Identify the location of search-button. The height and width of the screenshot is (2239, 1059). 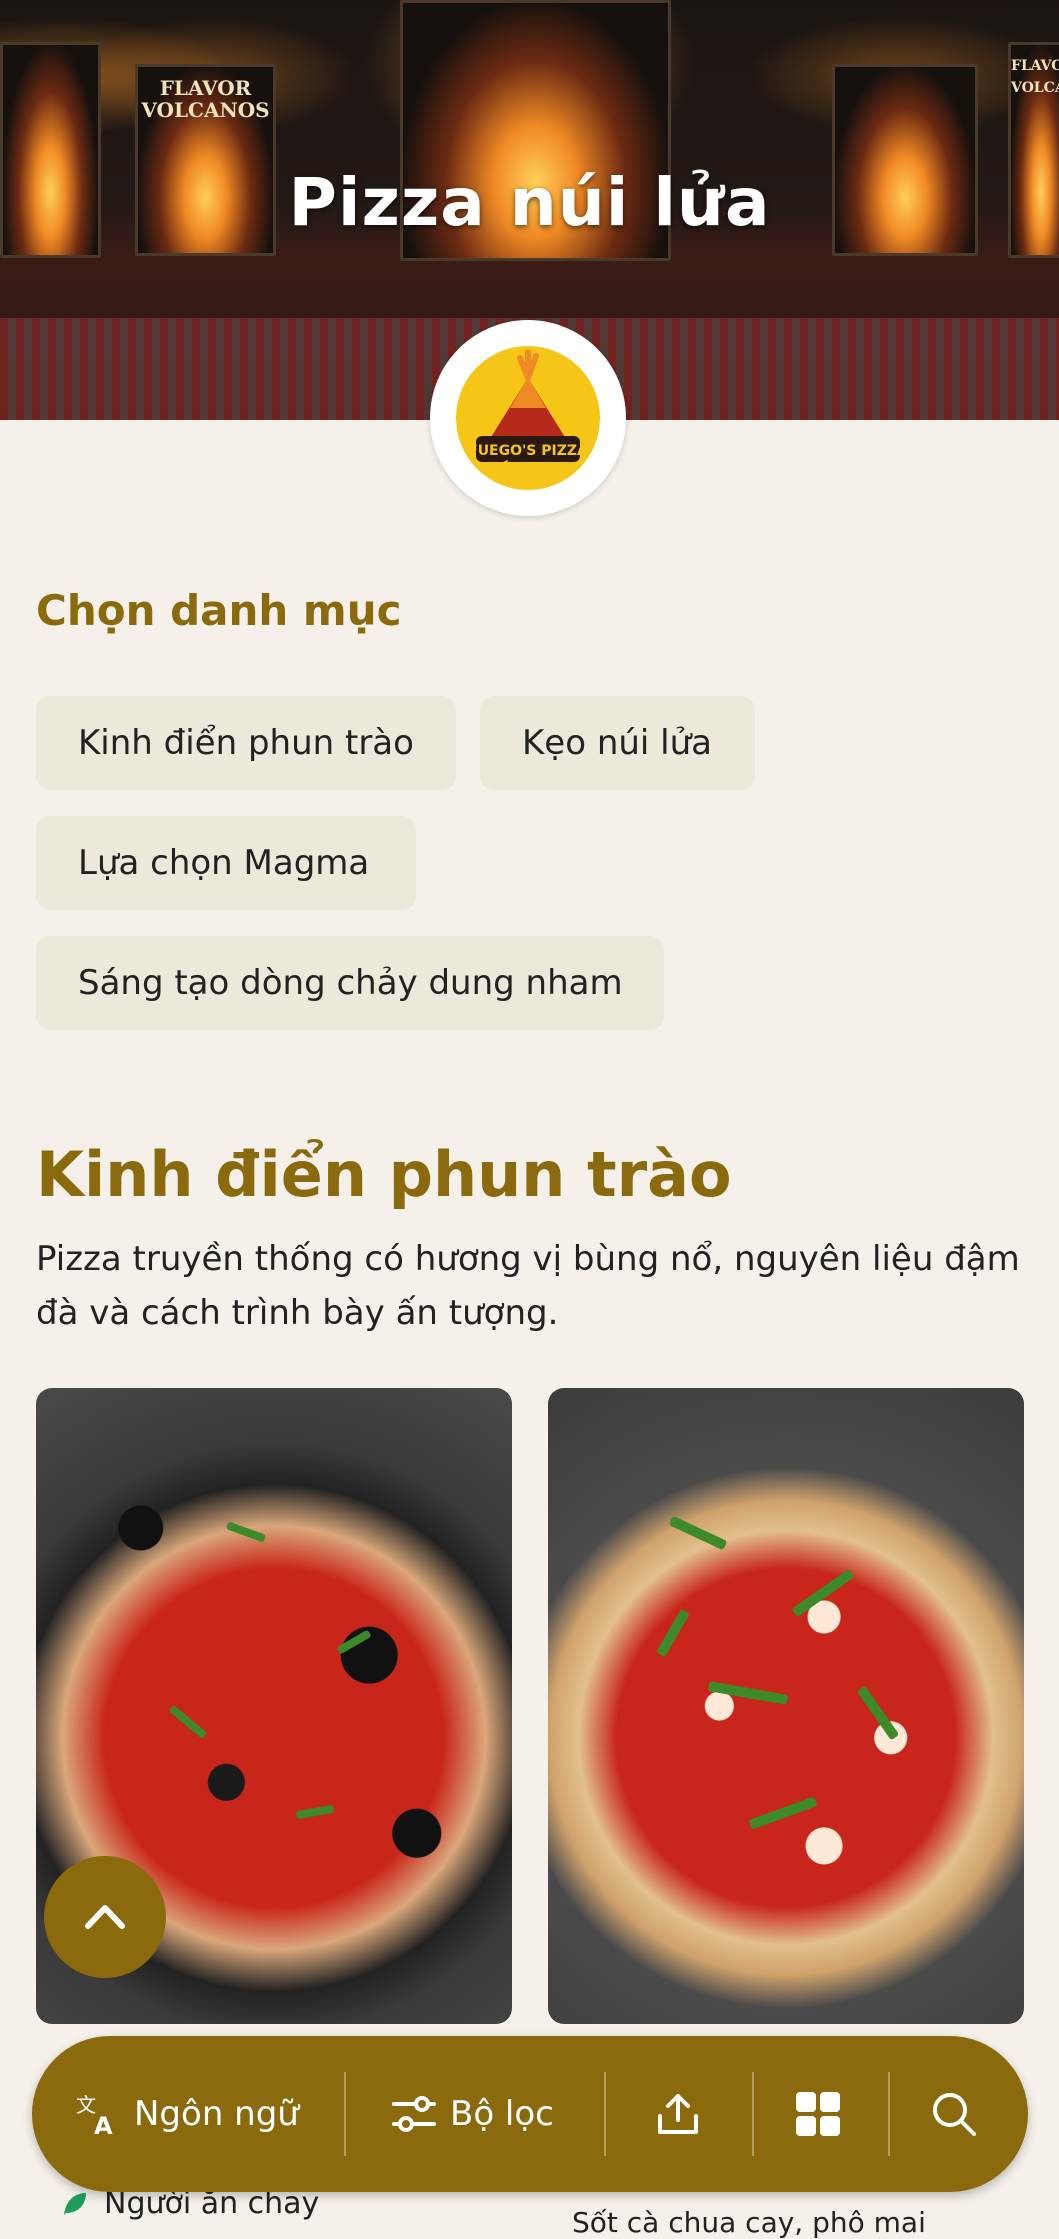
(960, 2114).